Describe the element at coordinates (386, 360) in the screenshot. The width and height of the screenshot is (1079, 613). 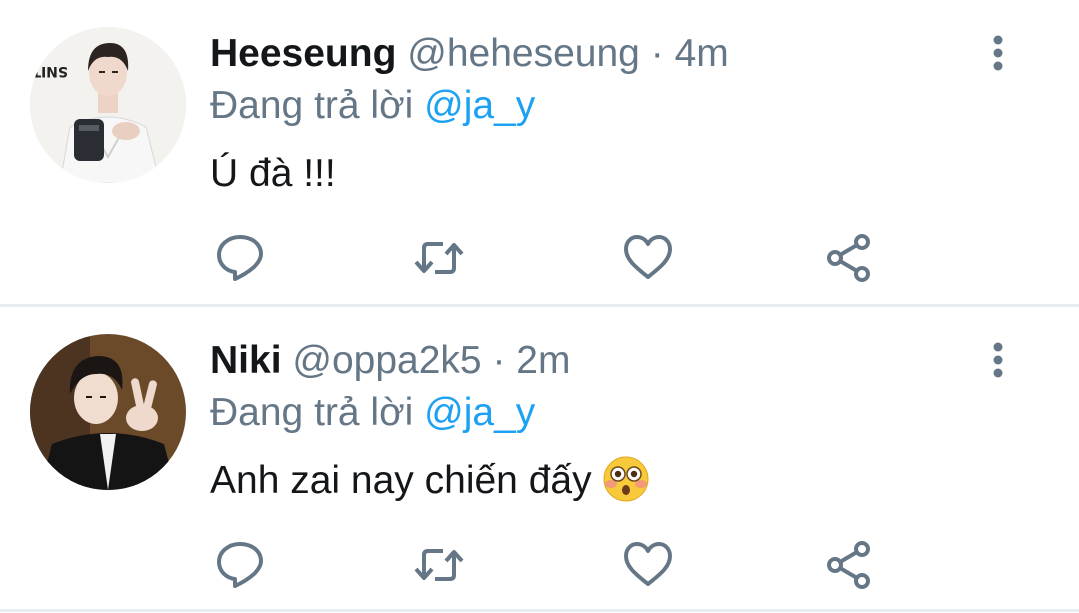
I see `author-handle: @oppa2k5` at that location.